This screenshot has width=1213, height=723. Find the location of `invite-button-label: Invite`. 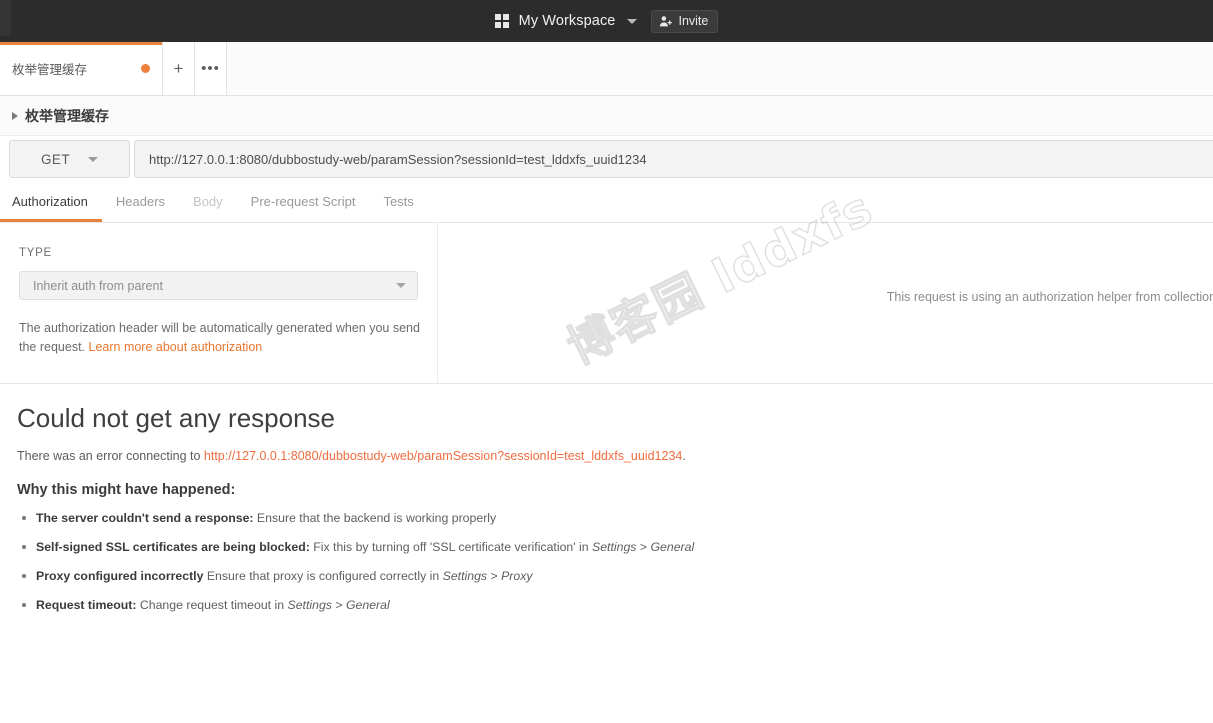

invite-button-label: Invite is located at coordinates (693, 21).